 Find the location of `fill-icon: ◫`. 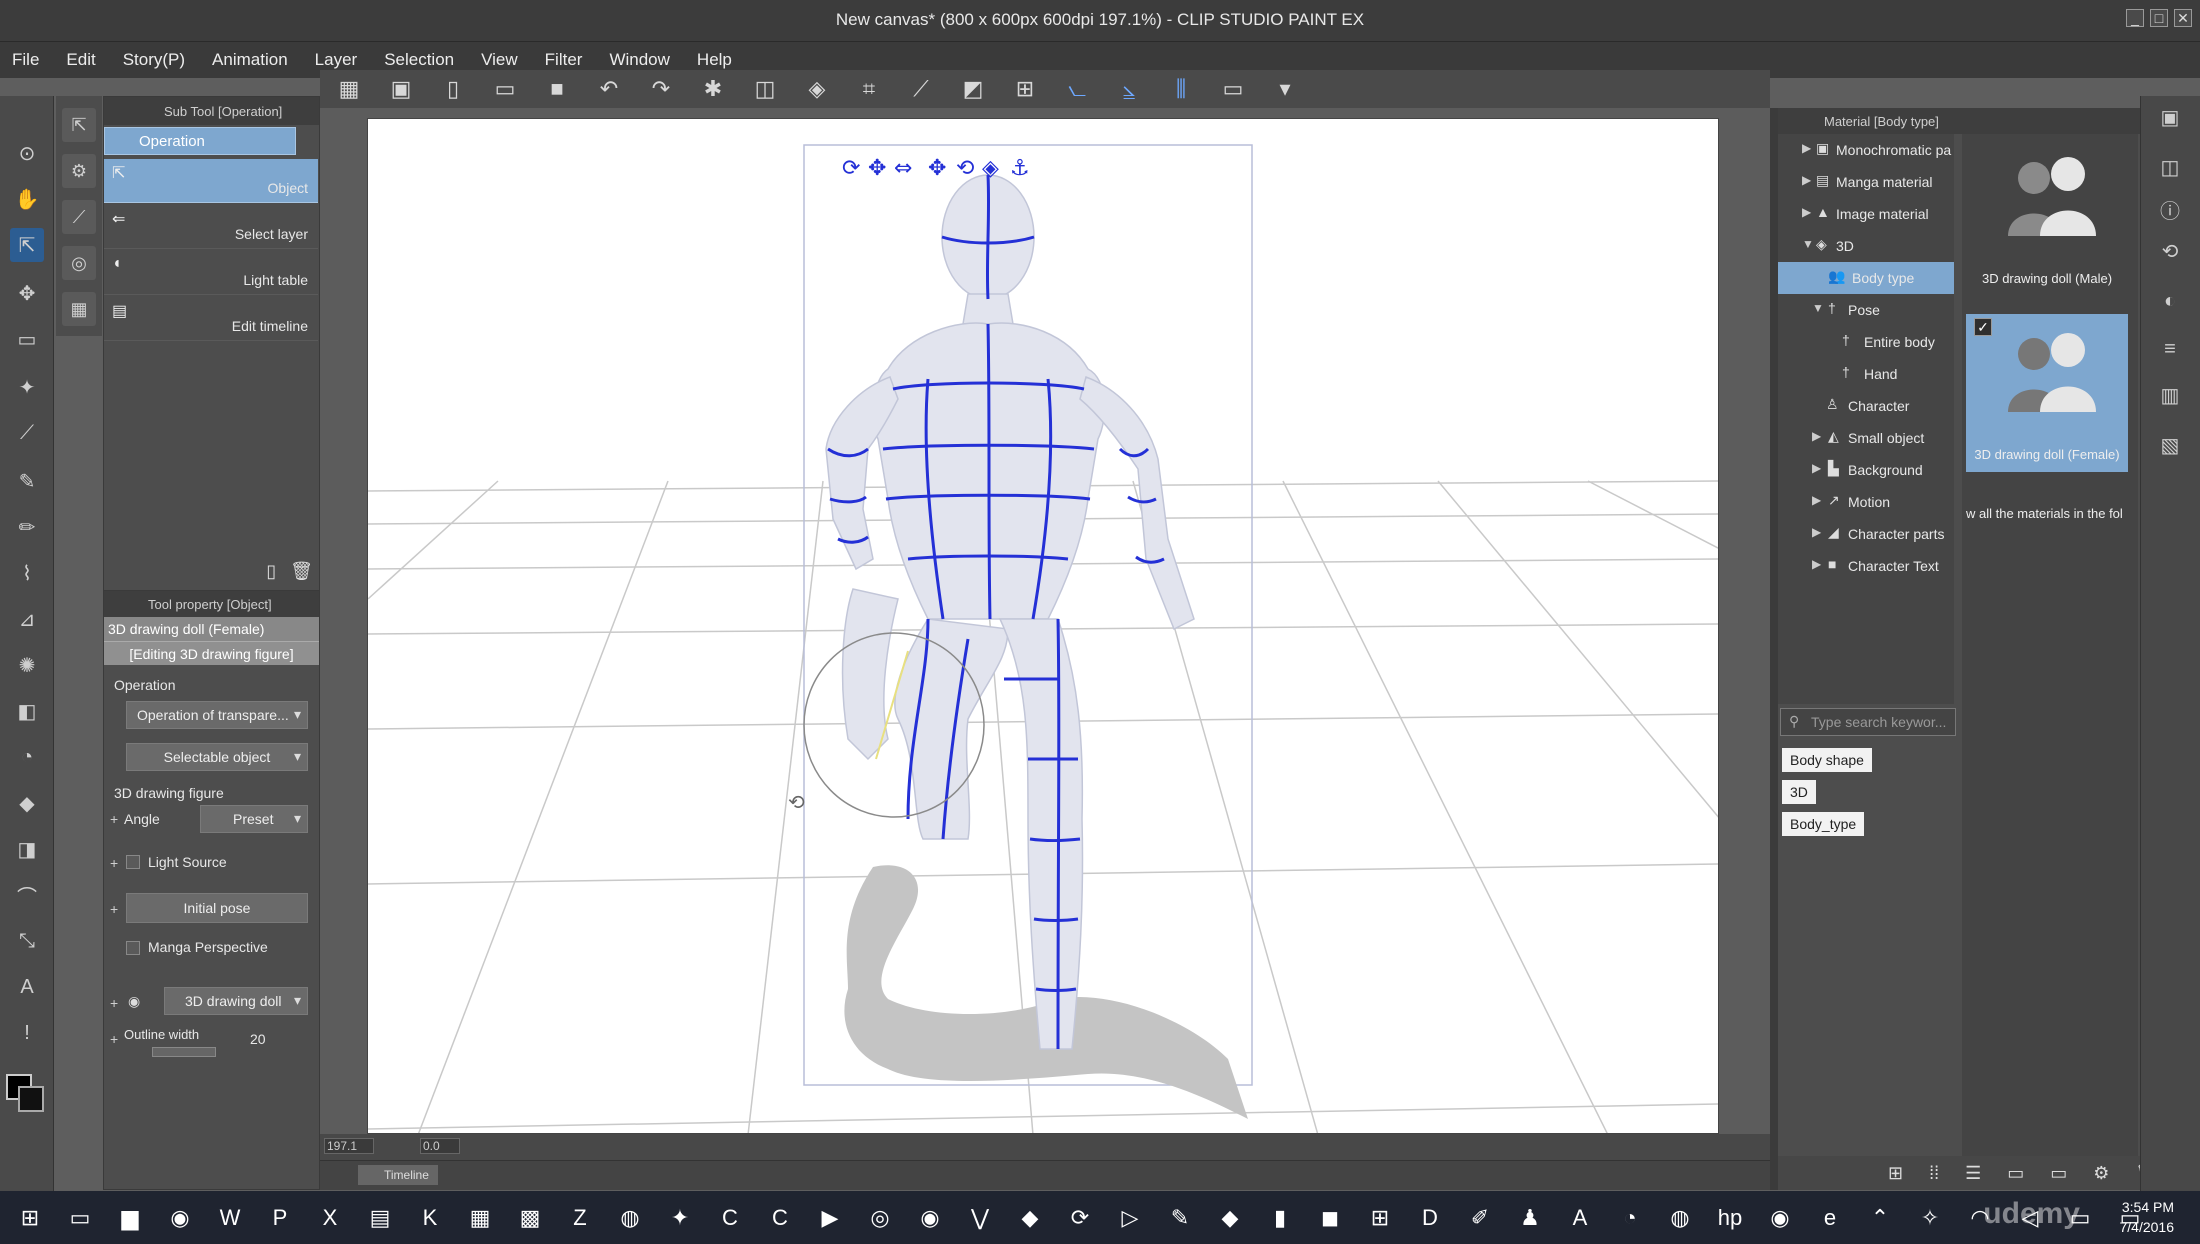

fill-icon: ◫ is located at coordinates (765, 89).